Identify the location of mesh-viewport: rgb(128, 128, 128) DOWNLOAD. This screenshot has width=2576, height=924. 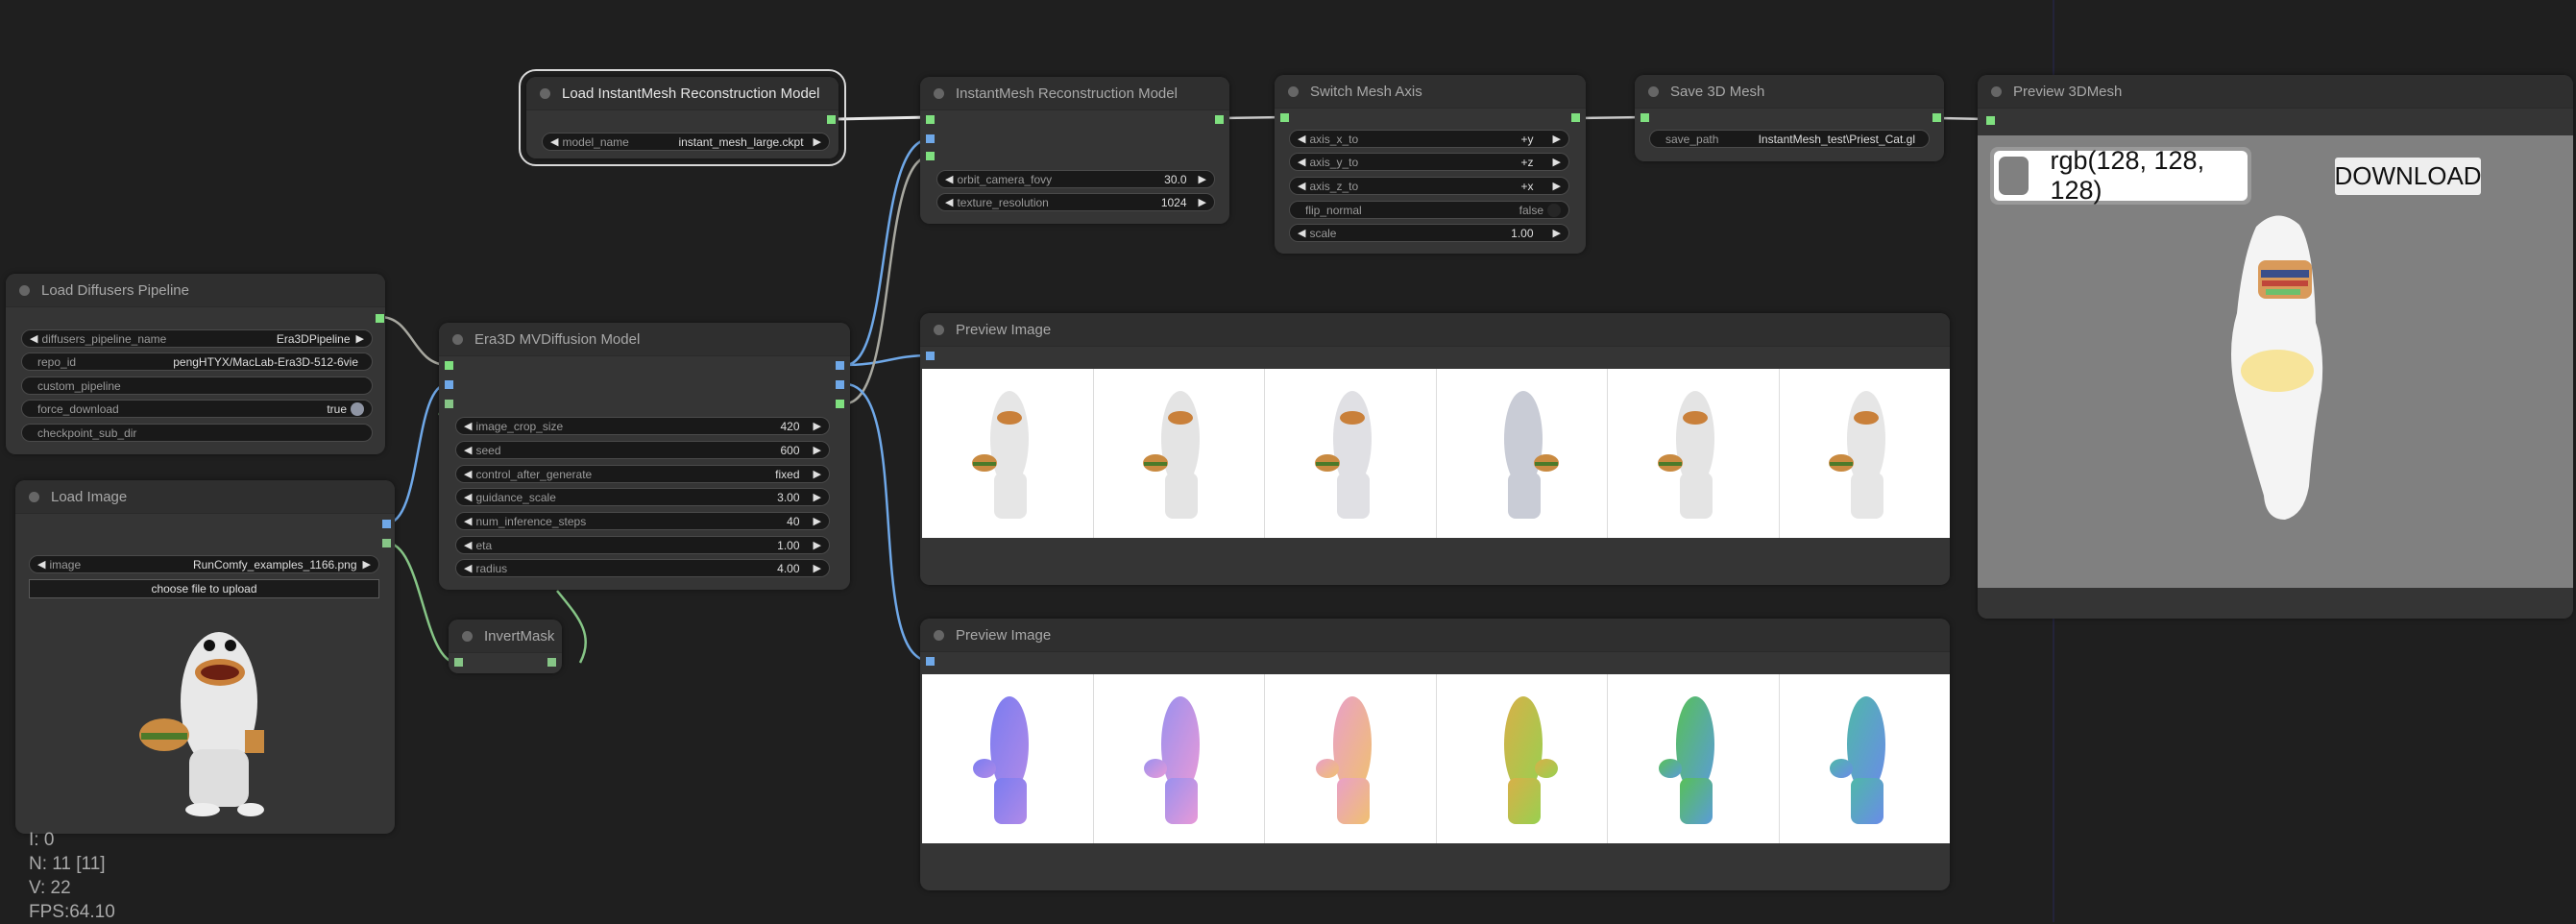
(2276, 361).